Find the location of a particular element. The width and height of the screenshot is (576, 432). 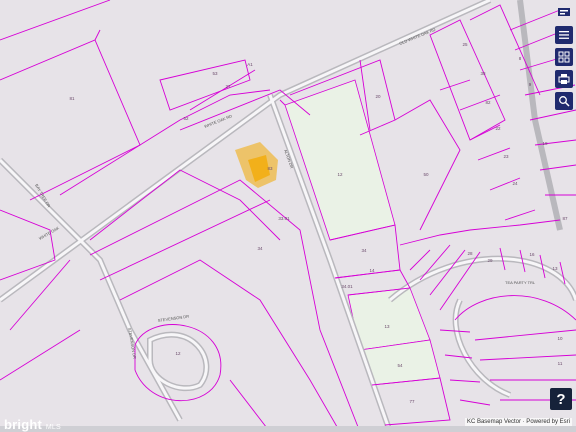

parcel-label: 50 is located at coordinates (426, 174).